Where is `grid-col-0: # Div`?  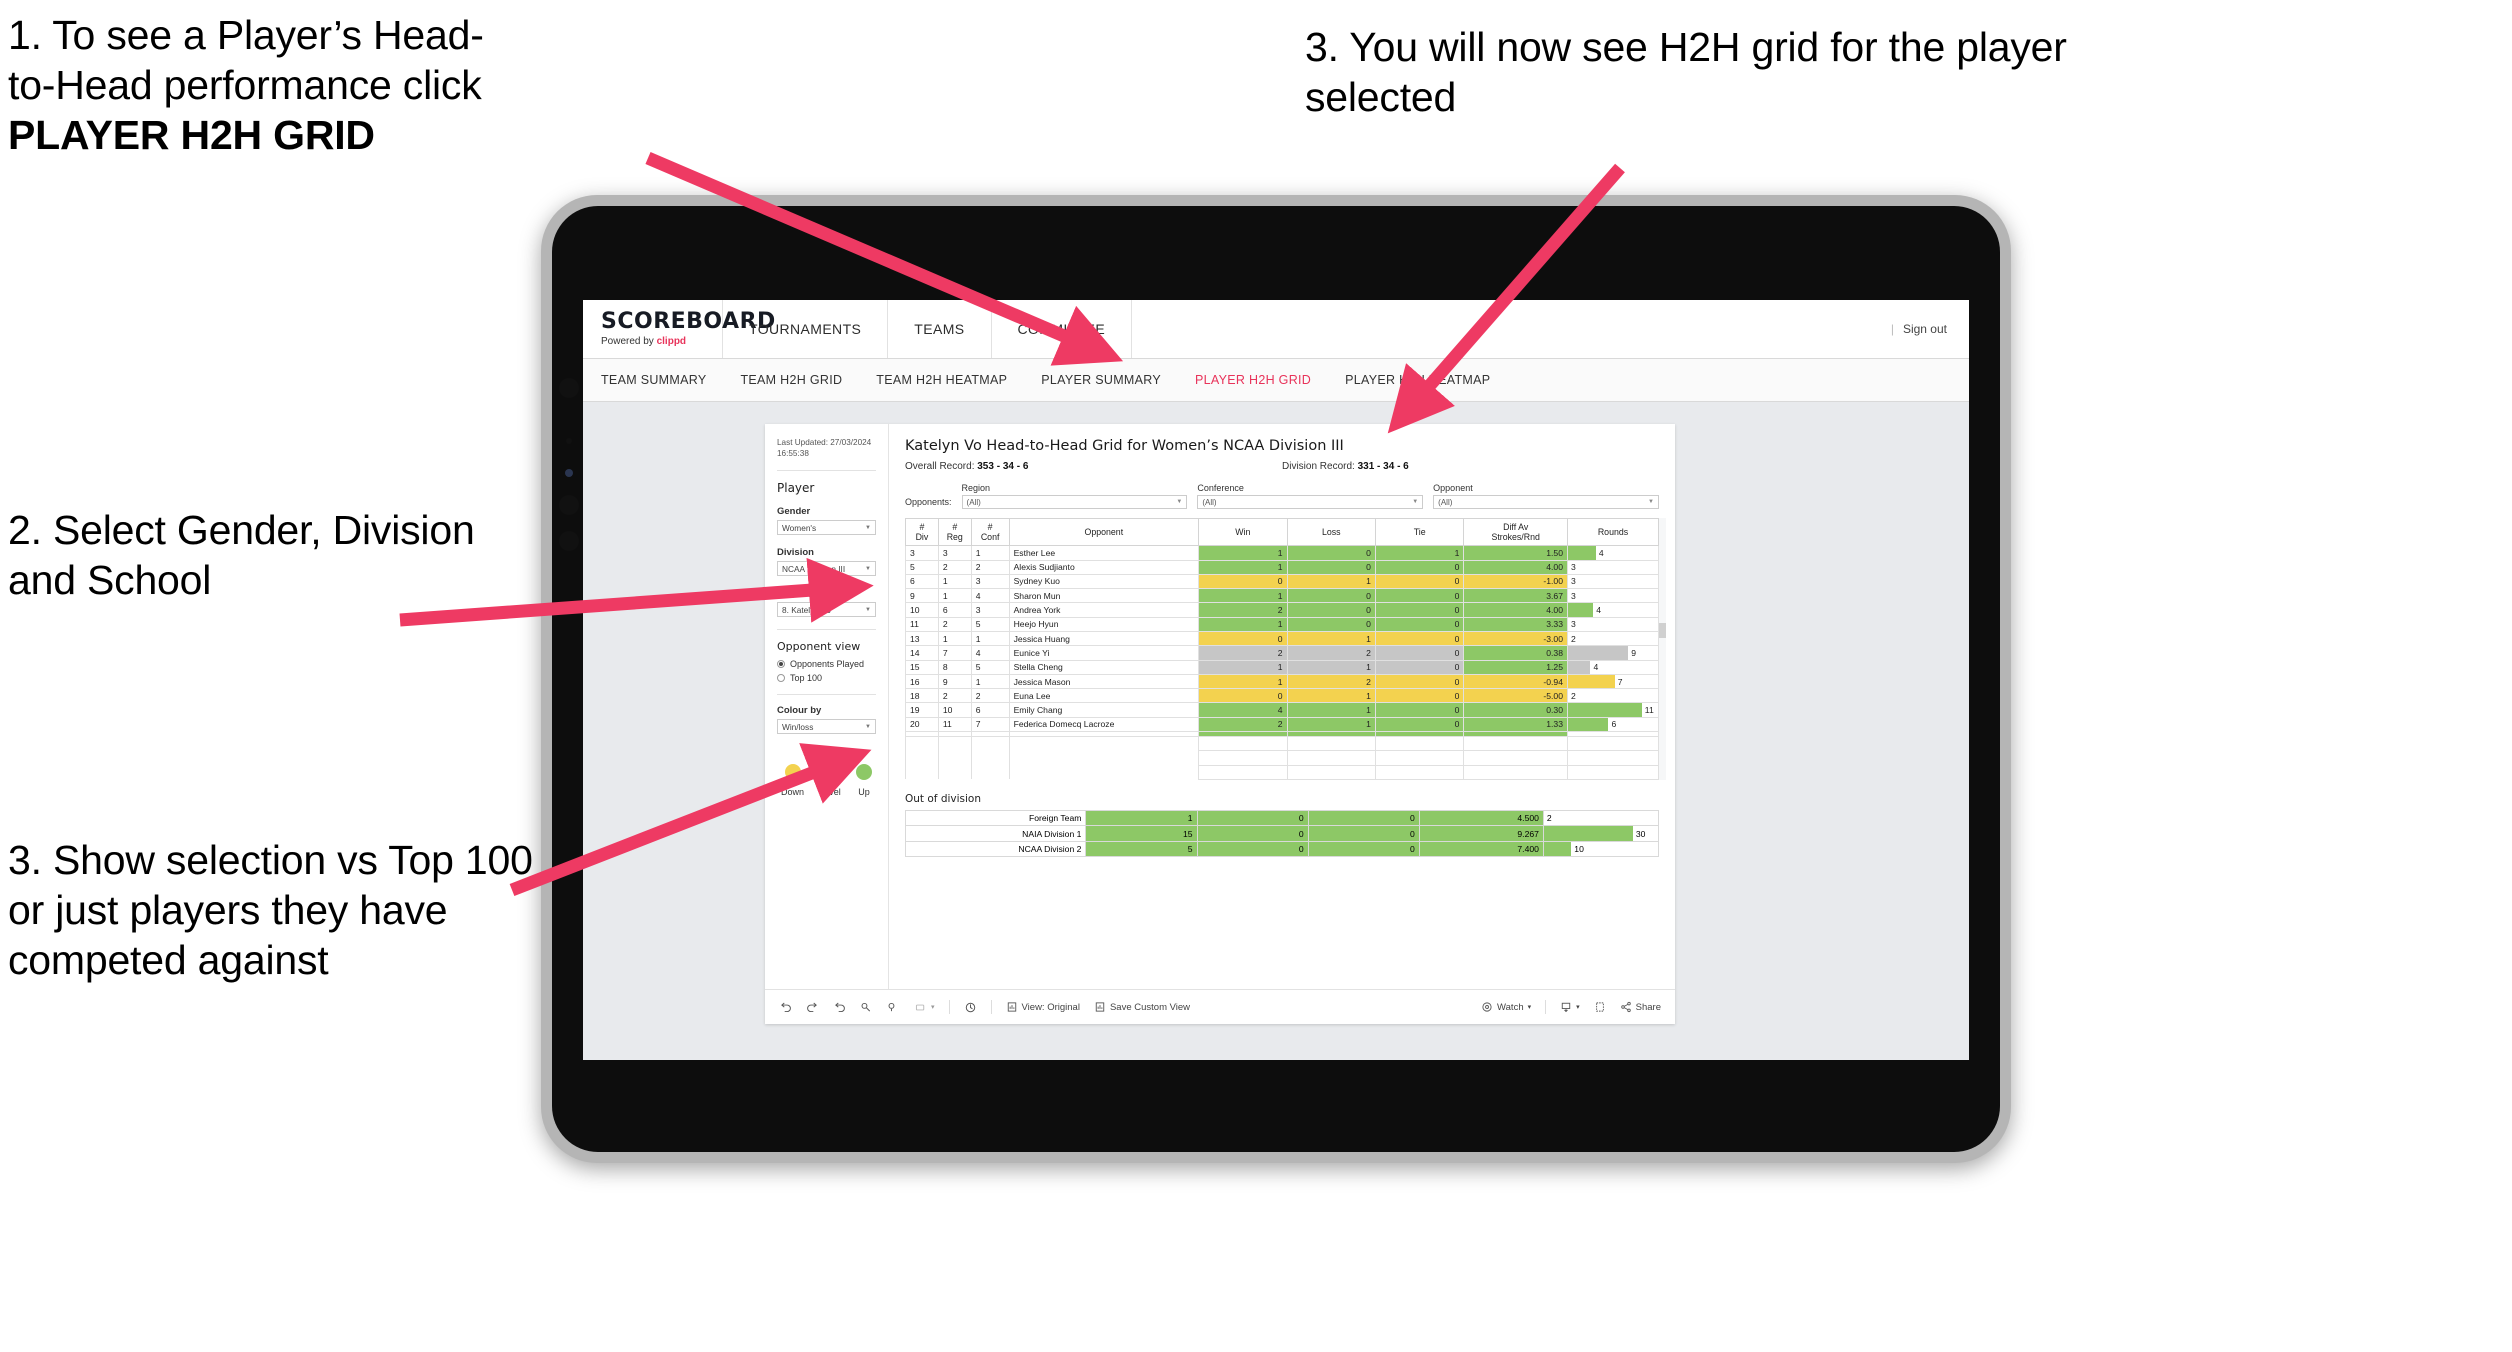 grid-col-0: # Div is located at coordinates (922, 532).